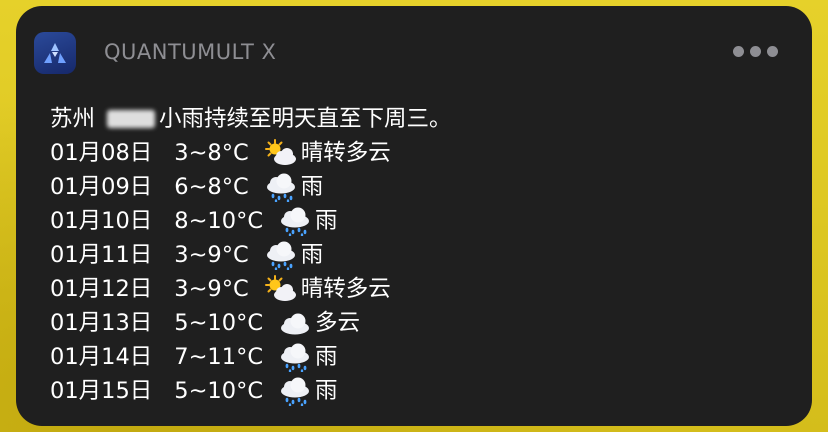  Describe the element at coordinates (421, 187) in the screenshot. I see `forecast-row: 01月09日 6~8°C 雨` at that location.